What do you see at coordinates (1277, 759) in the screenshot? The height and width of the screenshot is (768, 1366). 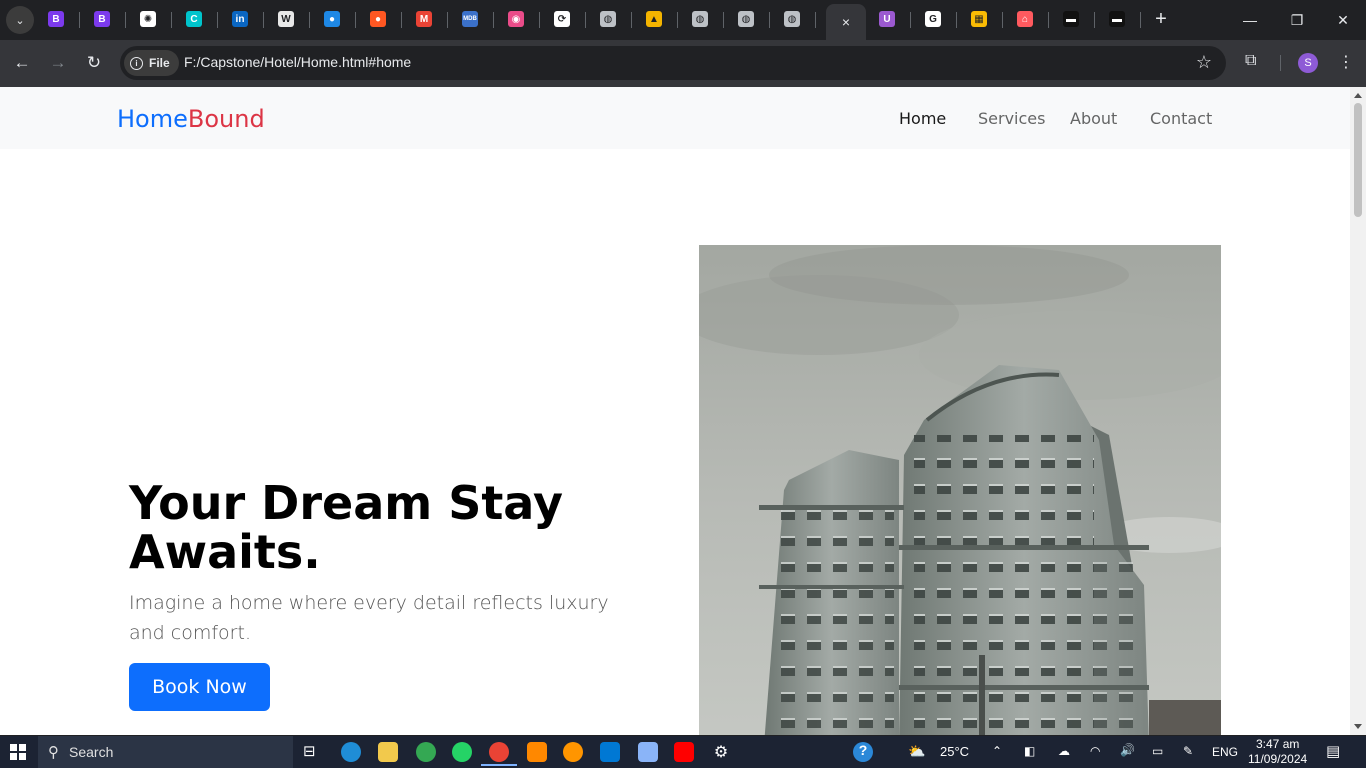 I see `clock-date: 11/09/2024` at bounding box center [1277, 759].